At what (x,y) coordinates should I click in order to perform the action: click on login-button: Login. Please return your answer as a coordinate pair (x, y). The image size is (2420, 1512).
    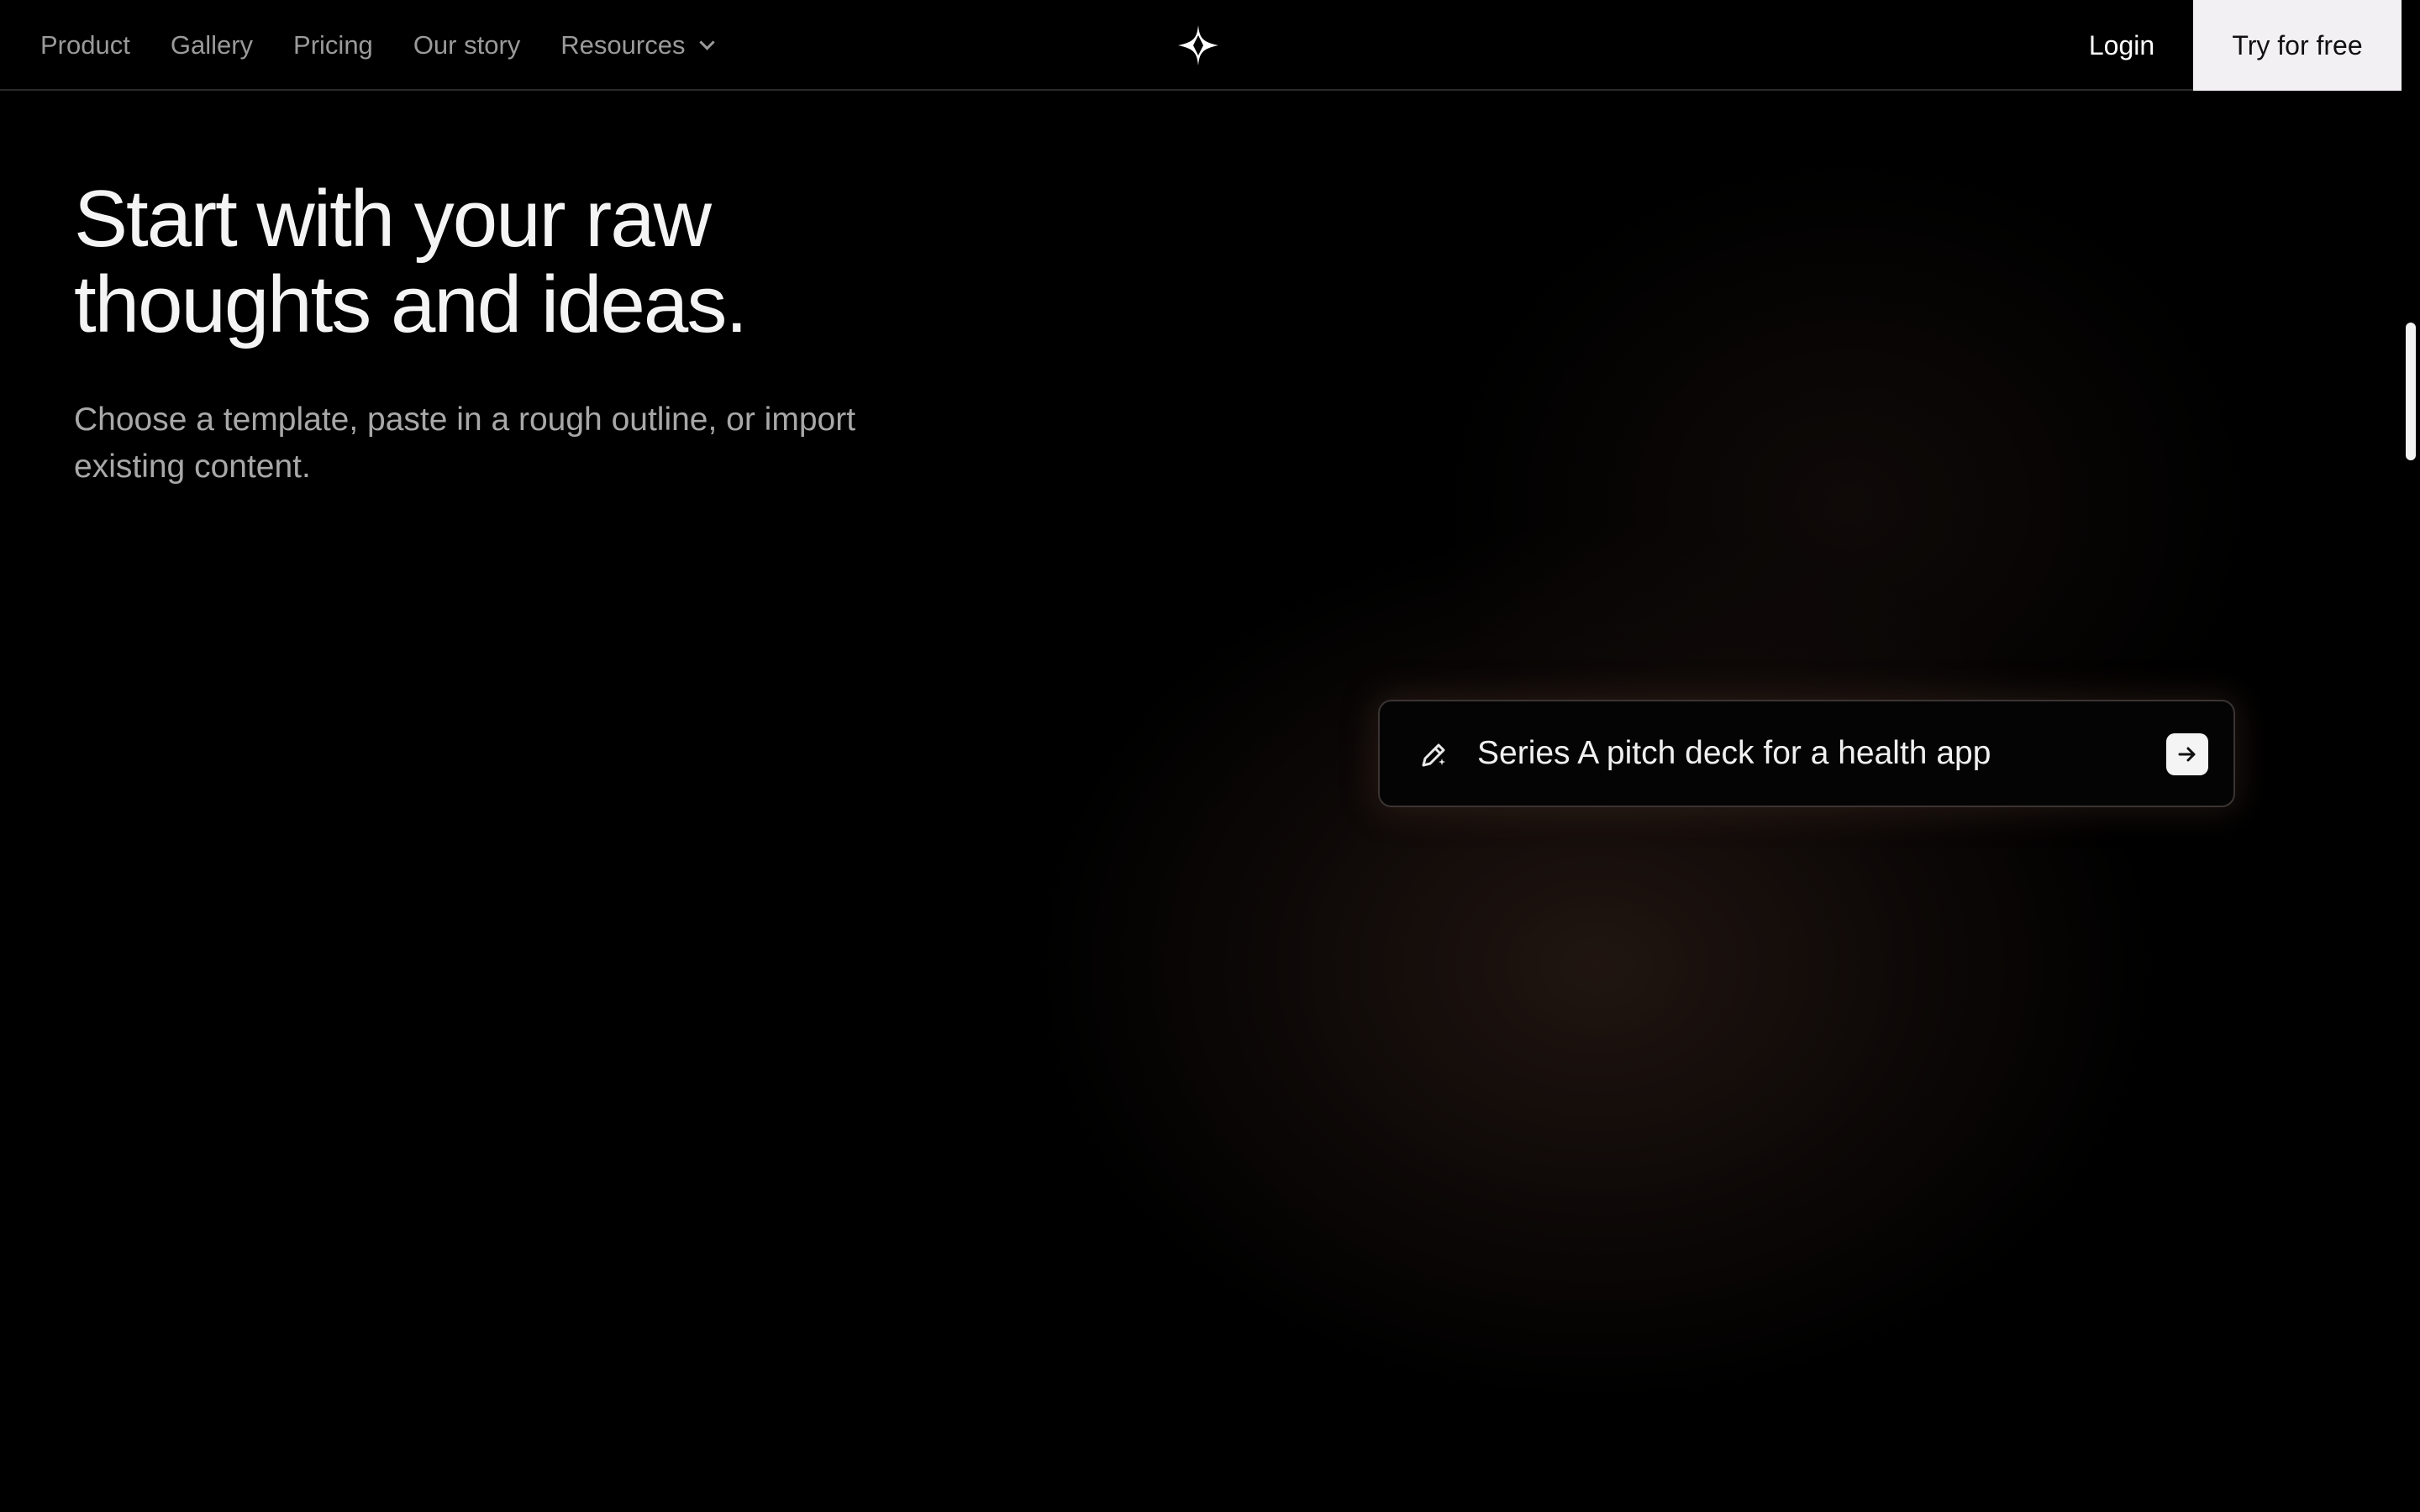
    Looking at the image, I should click on (2121, 45).